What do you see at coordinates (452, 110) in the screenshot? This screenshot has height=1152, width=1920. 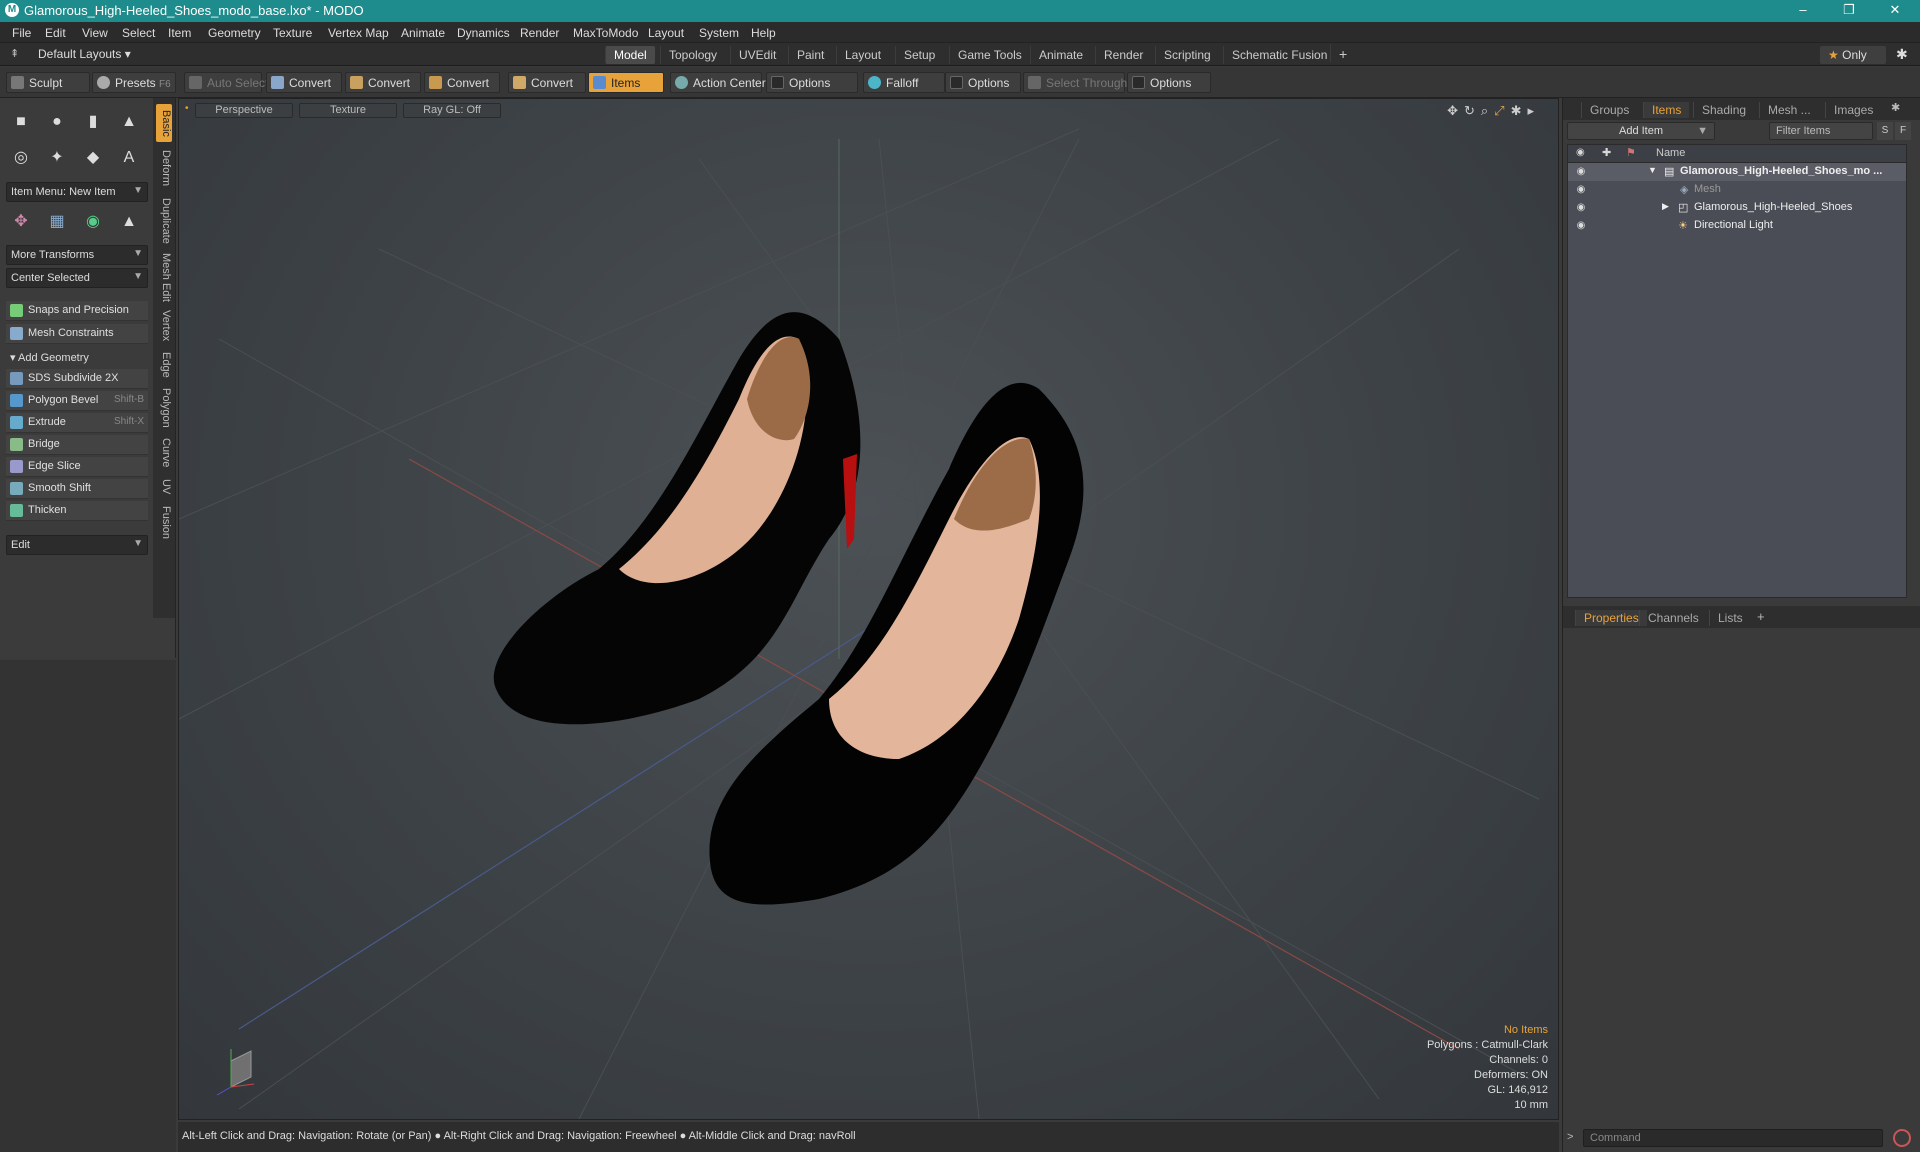 I see `raygl-button: Ray GL: Off` at bounding box center [452, 110].